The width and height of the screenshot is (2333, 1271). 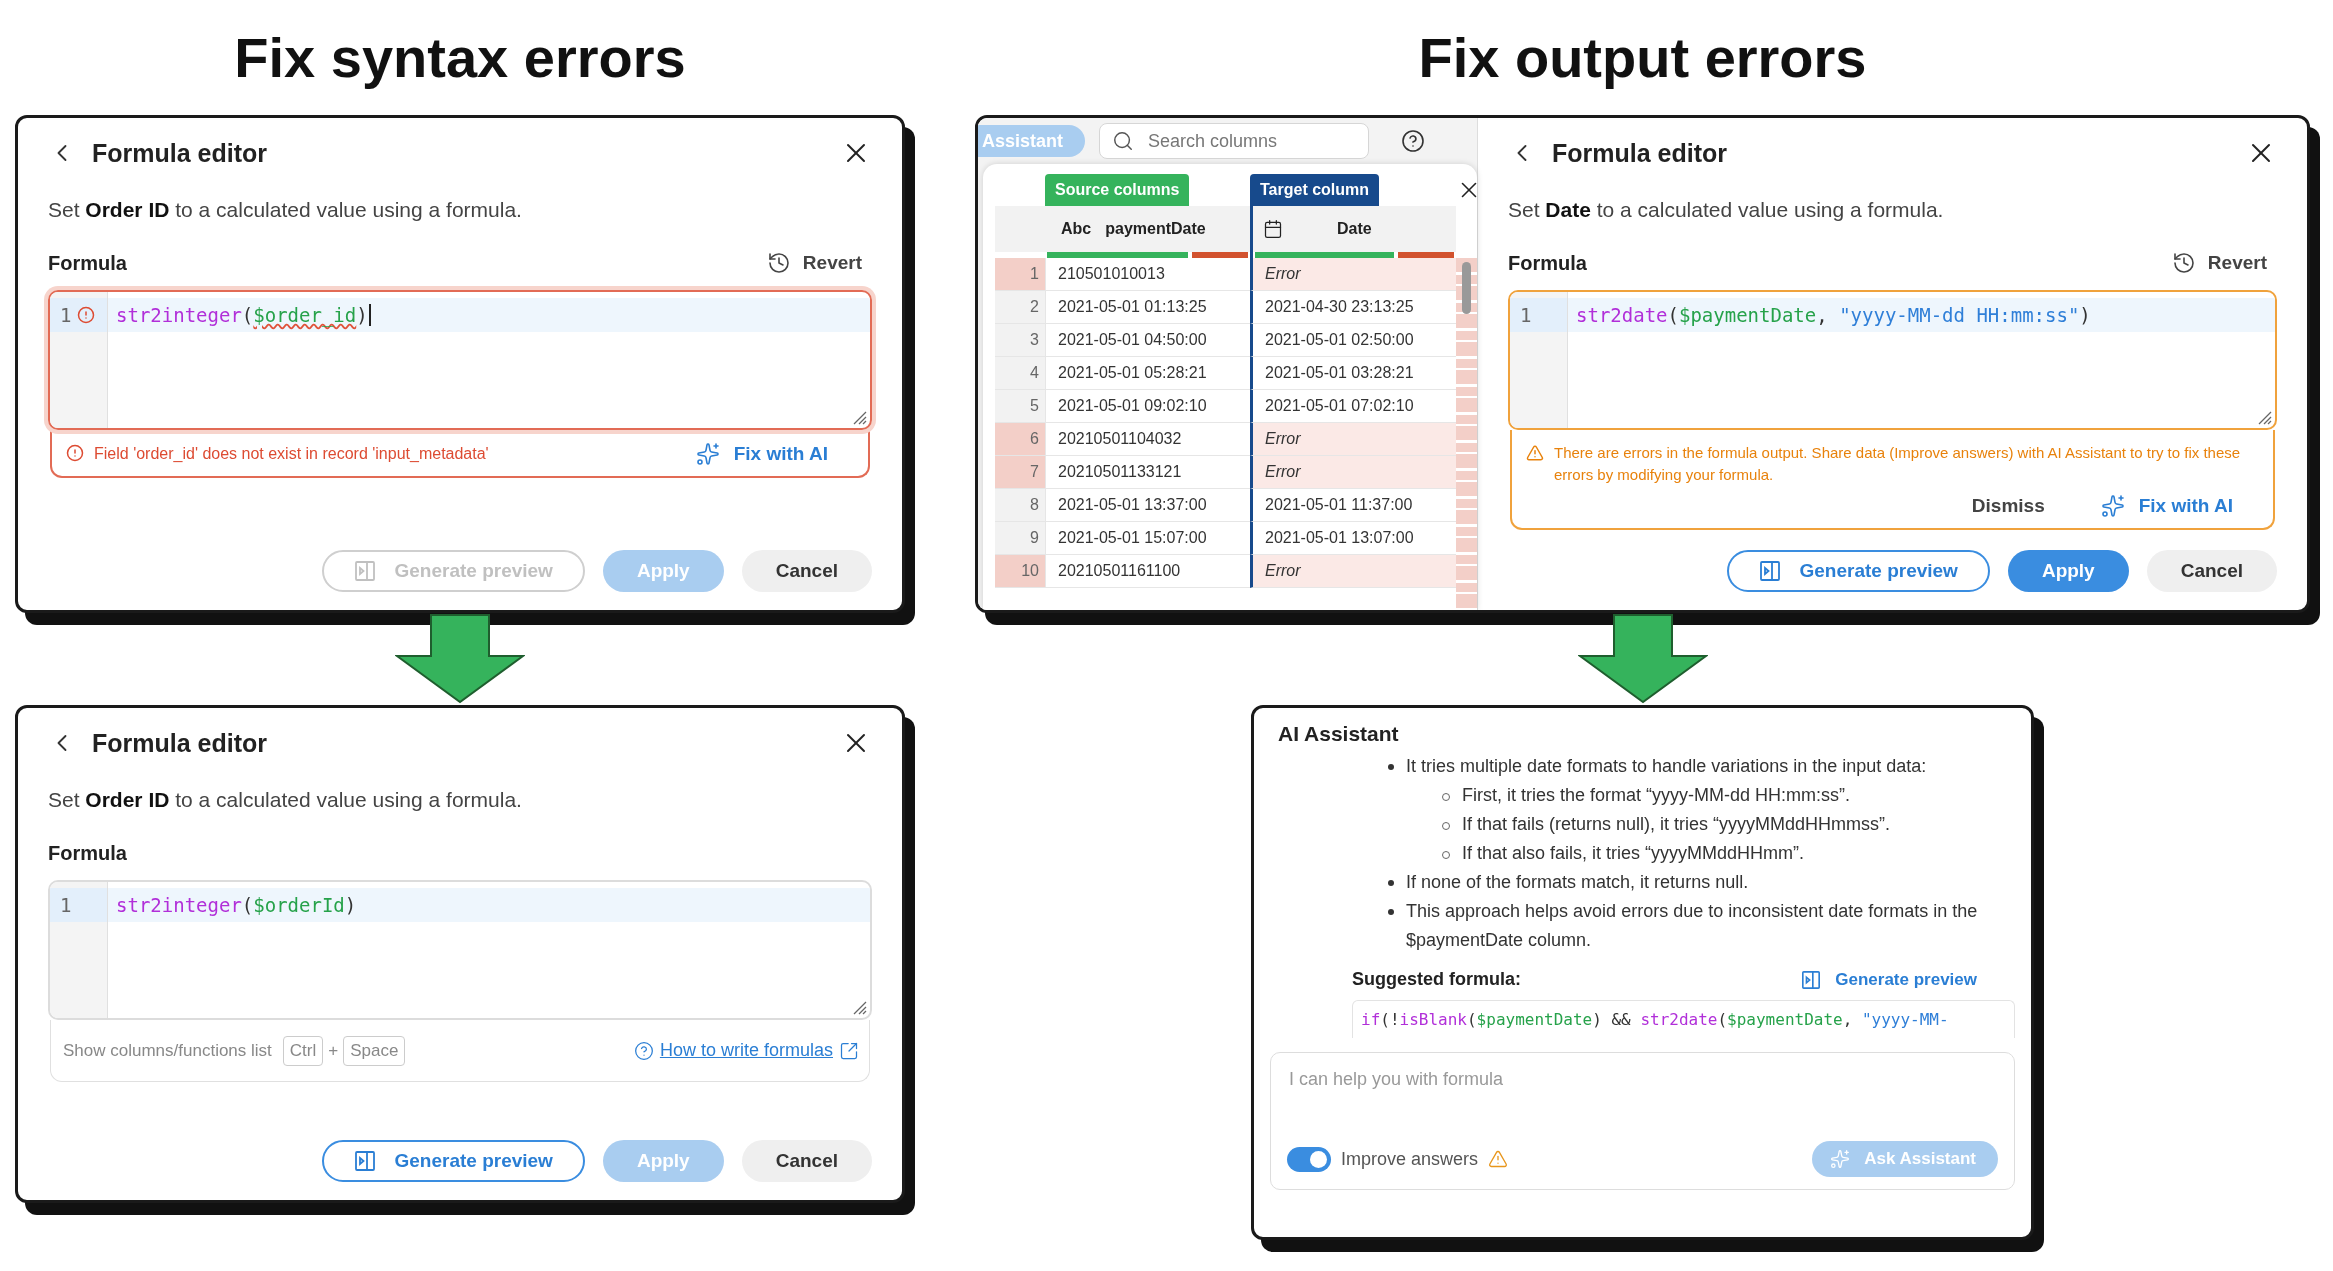 What do you see at coordinates (1155, 229) in the screenshot?
I see `column-name: paymentDate` at bounding box center [1155, 229].